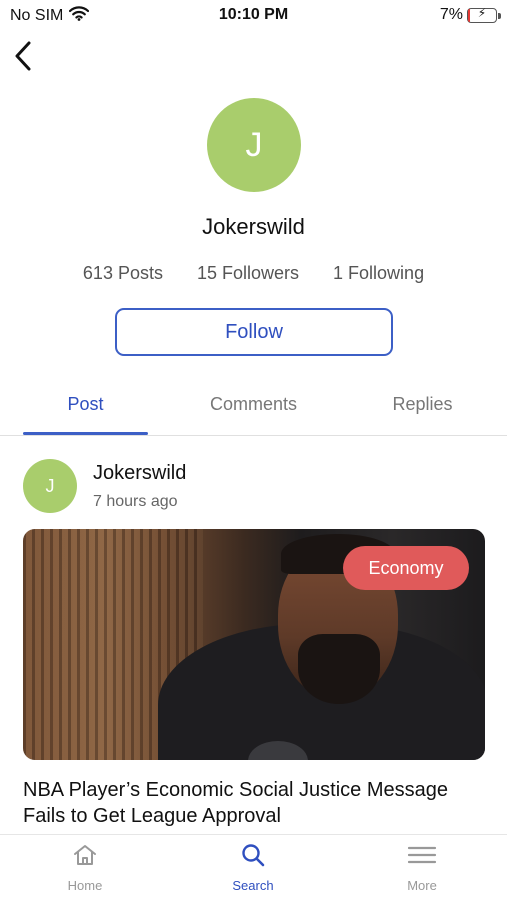 This screenshot has width=507, height=900. Describe the element at coordinates (139, 473) in the screenshot. I see `post-author-name: Jokerswild` at that location.